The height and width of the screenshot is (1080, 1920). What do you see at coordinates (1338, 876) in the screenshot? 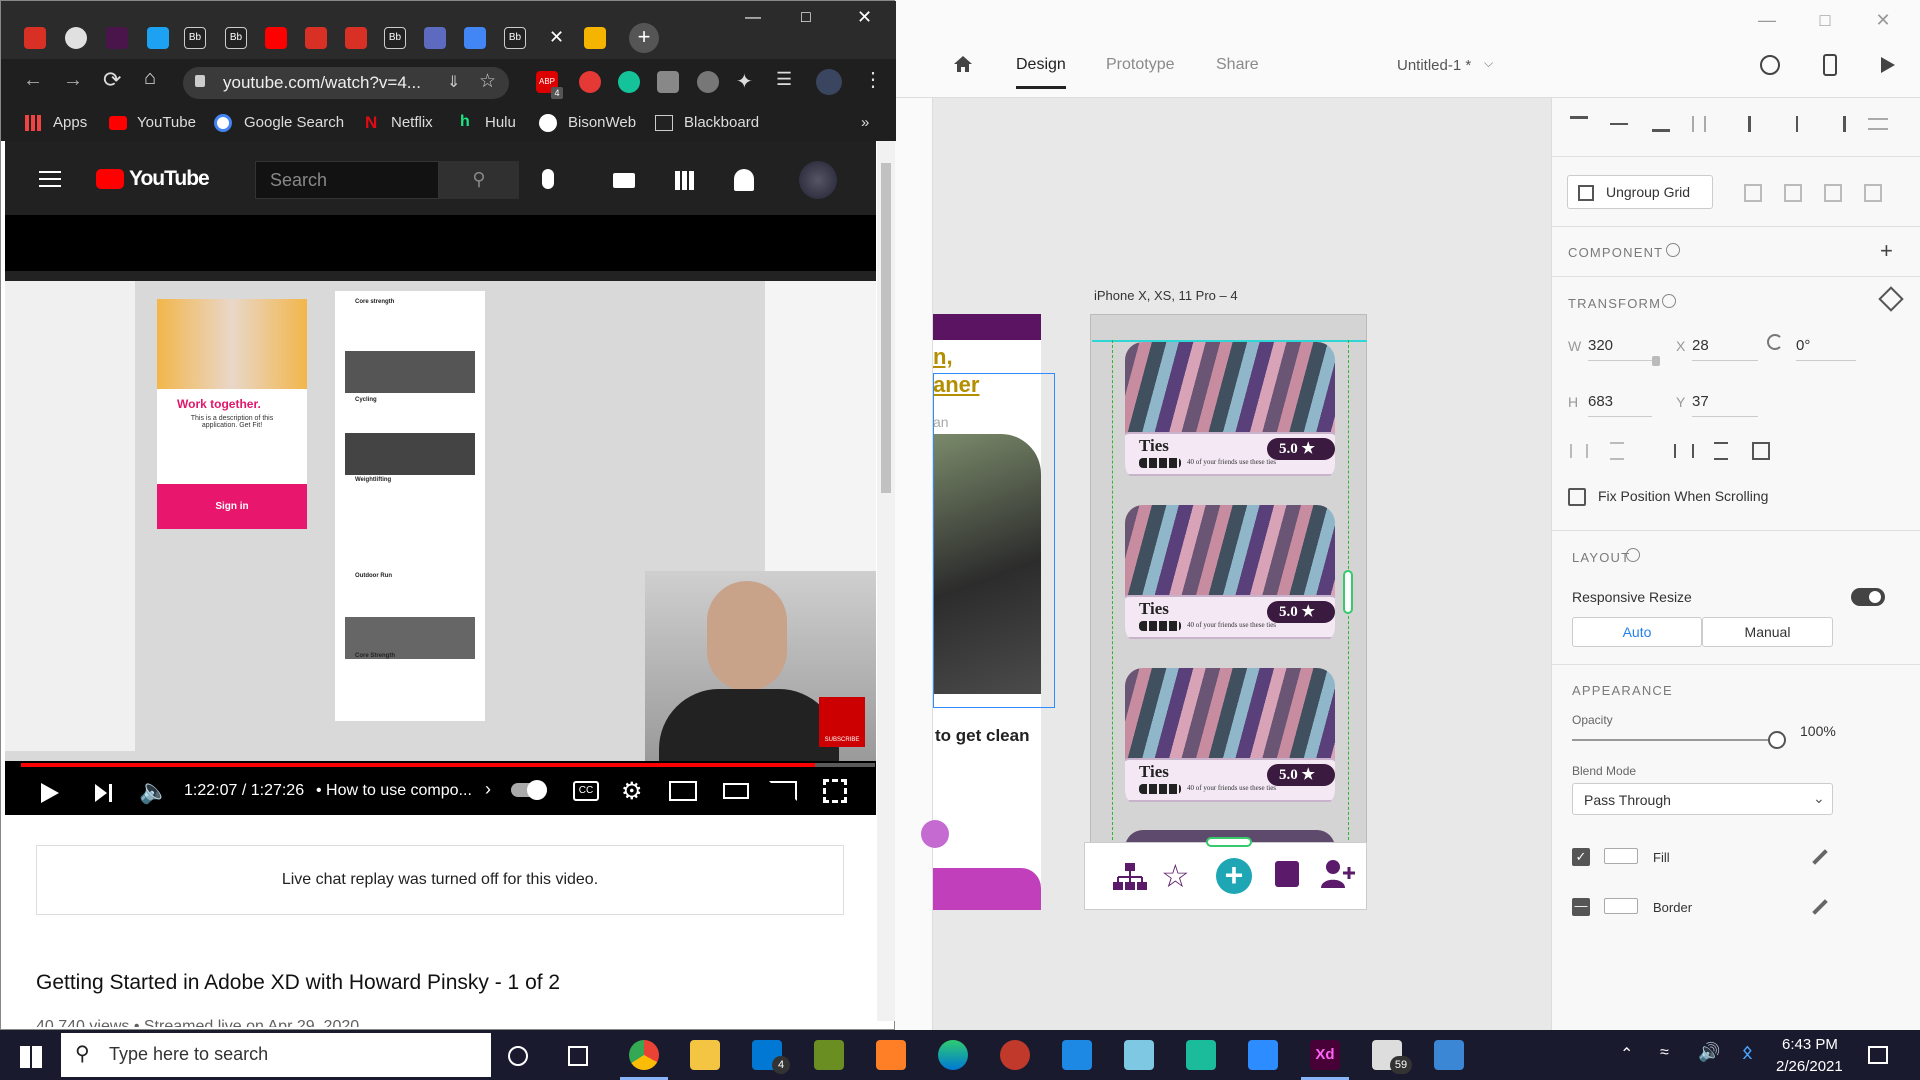
I see `add-user-icon` at bounding box center [1338, 876].